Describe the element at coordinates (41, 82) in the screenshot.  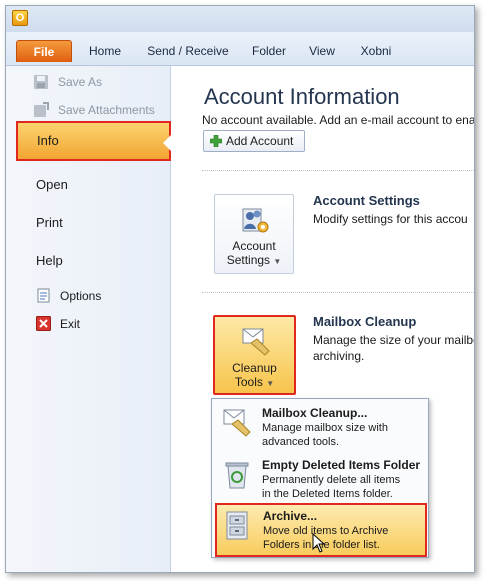
I see `save-icon` at that location.